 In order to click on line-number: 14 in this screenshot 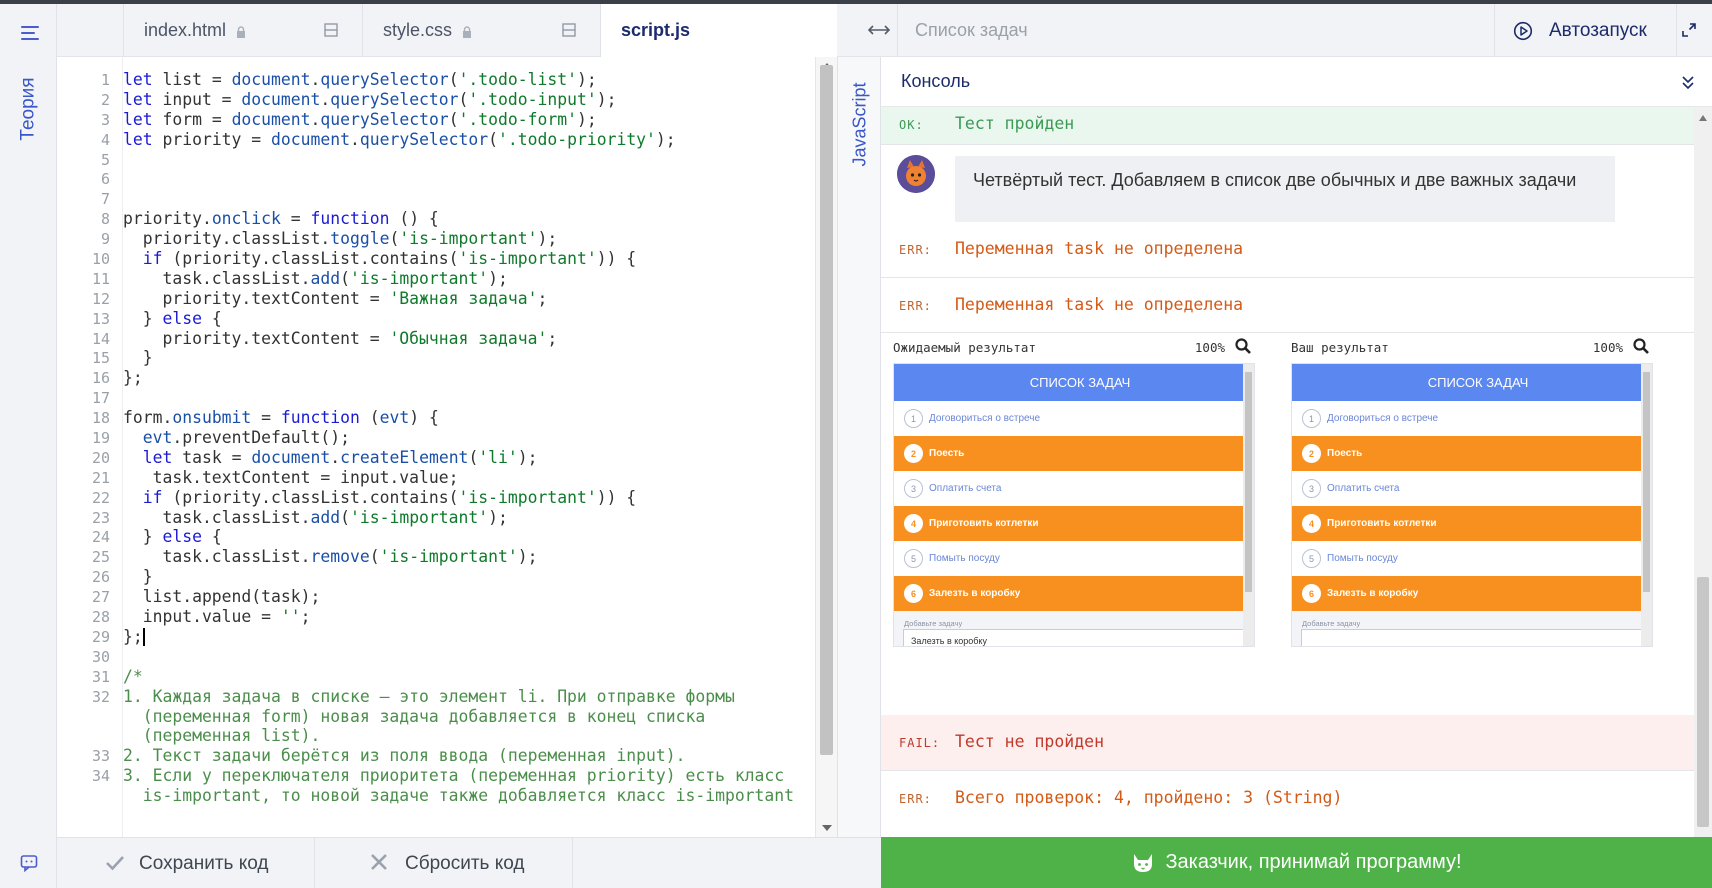, I will do `click(100, 338)`.